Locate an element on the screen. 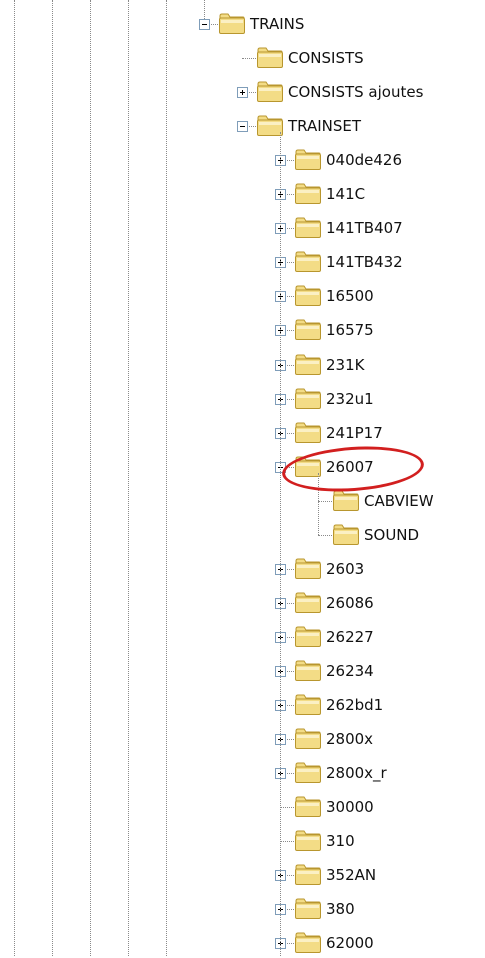  tree-node: 2603 is located at coordinates (242, 569).